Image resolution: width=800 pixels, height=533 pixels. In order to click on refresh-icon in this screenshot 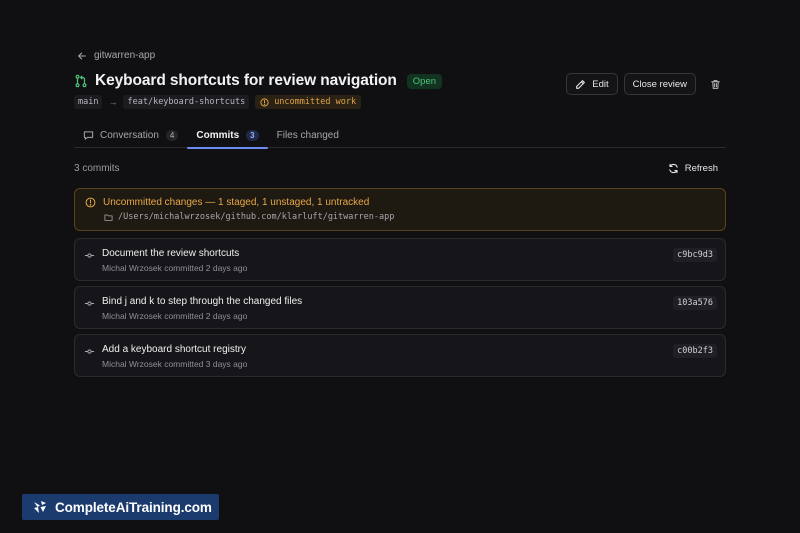, I will do `click(673, 168)`.